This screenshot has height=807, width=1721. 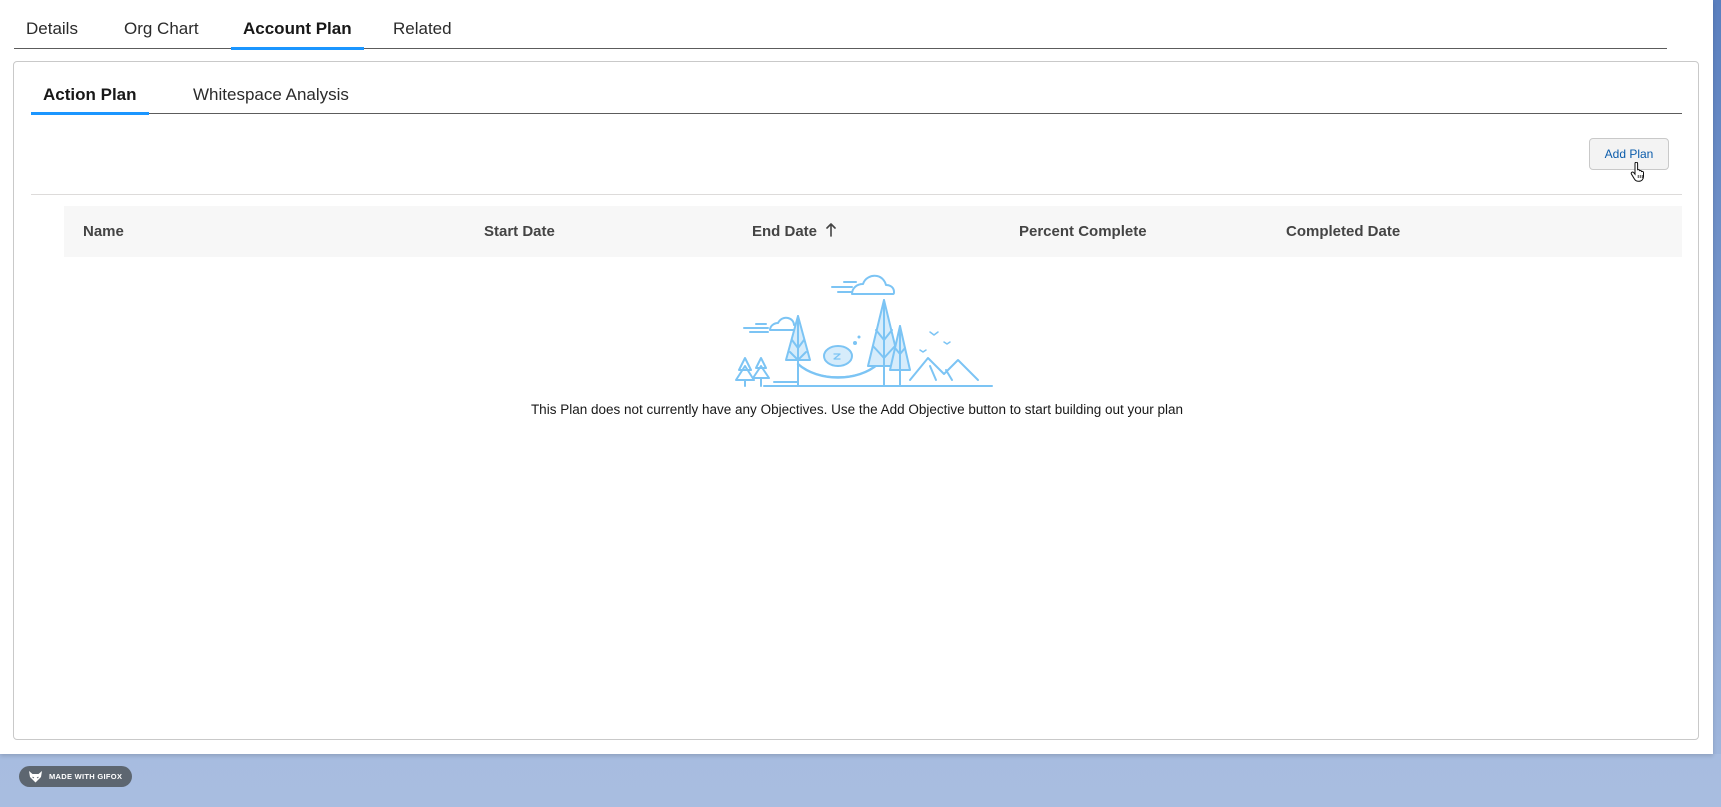 What do you see at coordinates (785, 231) in the screenshot?
I see `column-header-end-date-label: End Date` at bounding box center [785, 231].